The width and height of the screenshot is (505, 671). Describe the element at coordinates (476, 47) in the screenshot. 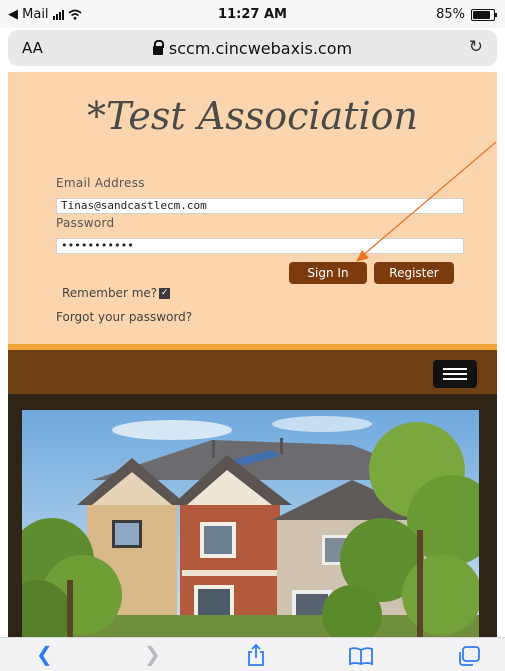

I see `reload-icon: ↻` at that location.